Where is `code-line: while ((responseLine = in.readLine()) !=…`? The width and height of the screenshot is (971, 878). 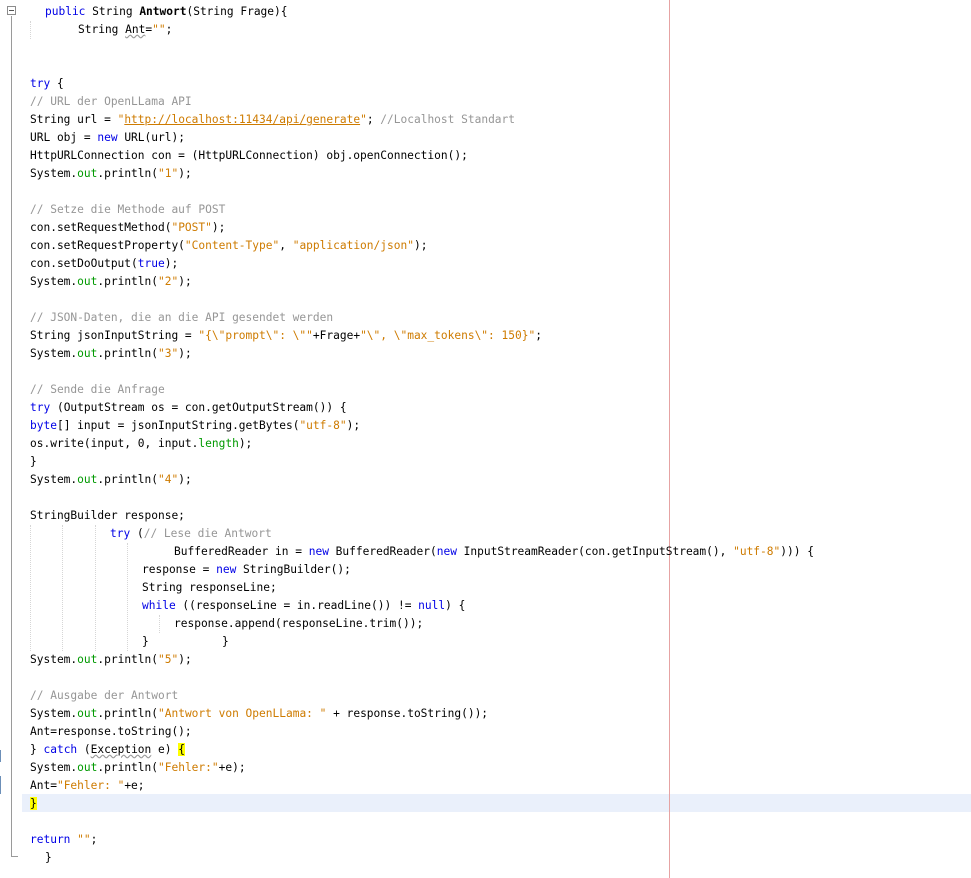
code-line: while ((responseLine = in.readLine()) !=… is located at coordinates (303, 606).